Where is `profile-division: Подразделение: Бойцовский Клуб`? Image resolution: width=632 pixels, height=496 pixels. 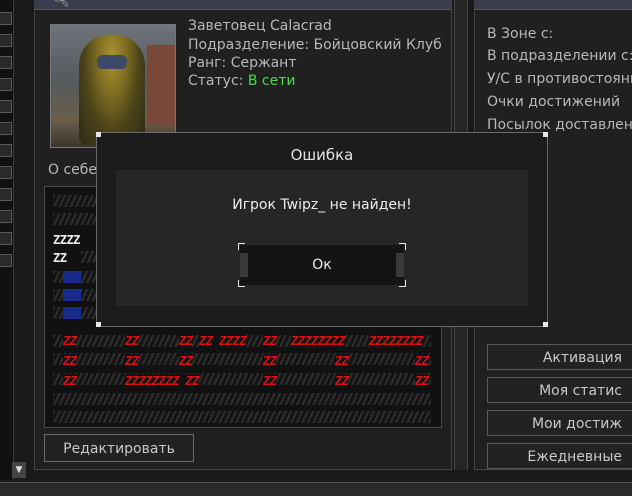
profile-division: Подразделение: Бойцовский Клуб is located at coordinates (315, 45).